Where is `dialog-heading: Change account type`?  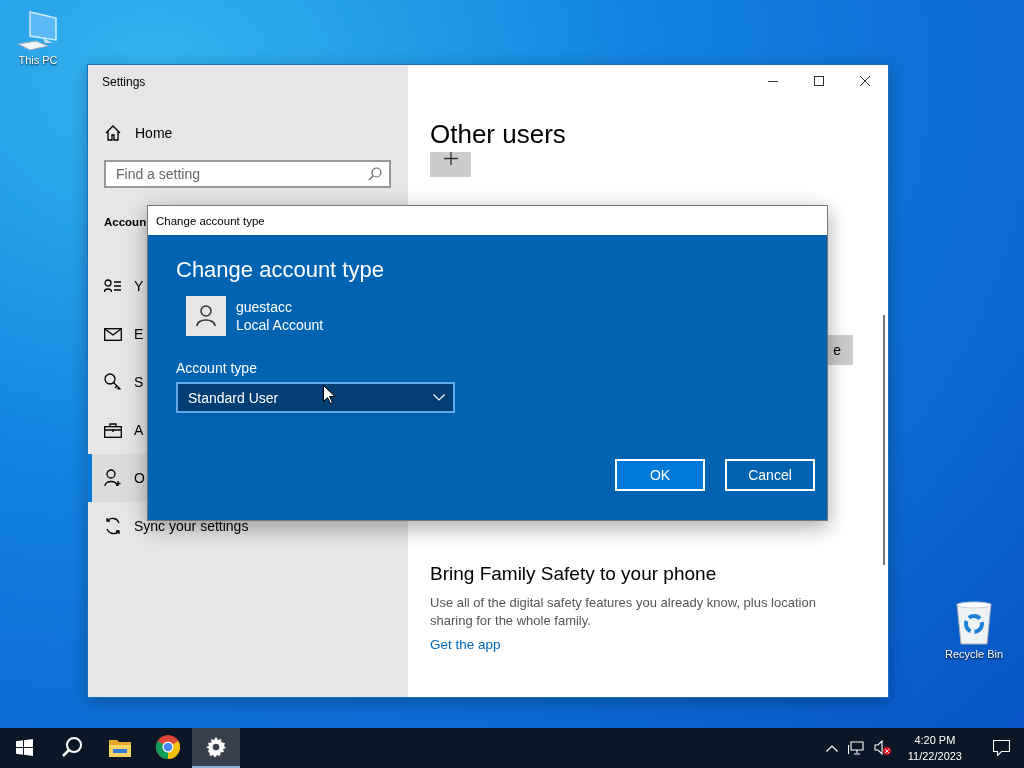
dialog-heading: Change account type is located at coordinates (280, 270).